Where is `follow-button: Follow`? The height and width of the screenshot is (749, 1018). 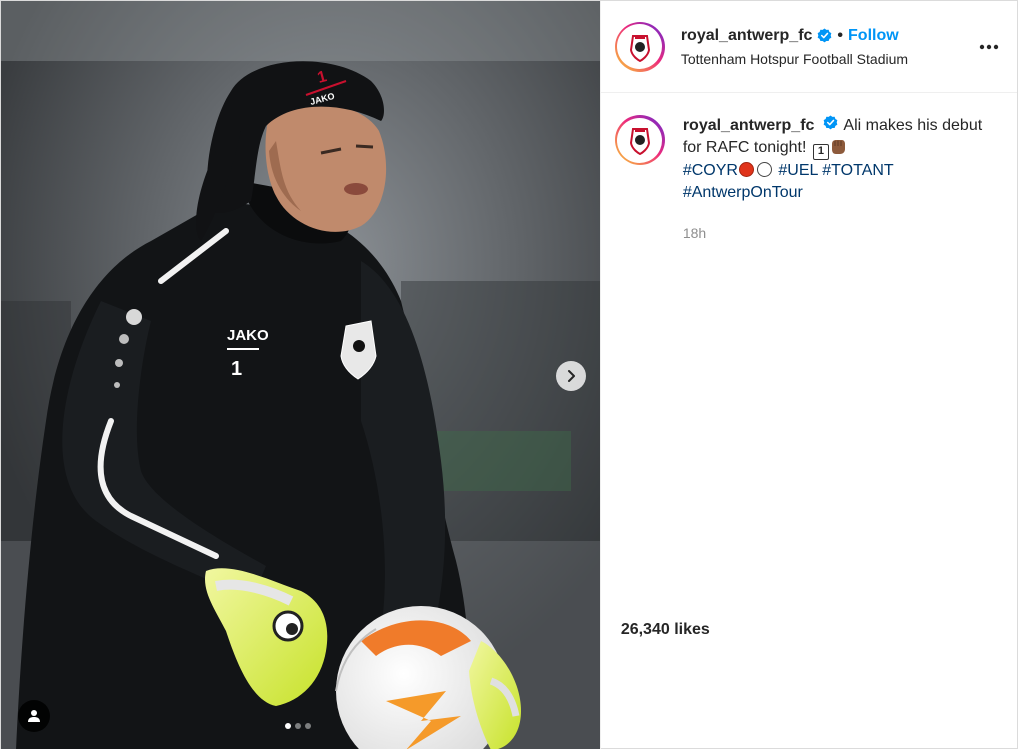 follow-button: Follow is located at coordinates (873, 36).